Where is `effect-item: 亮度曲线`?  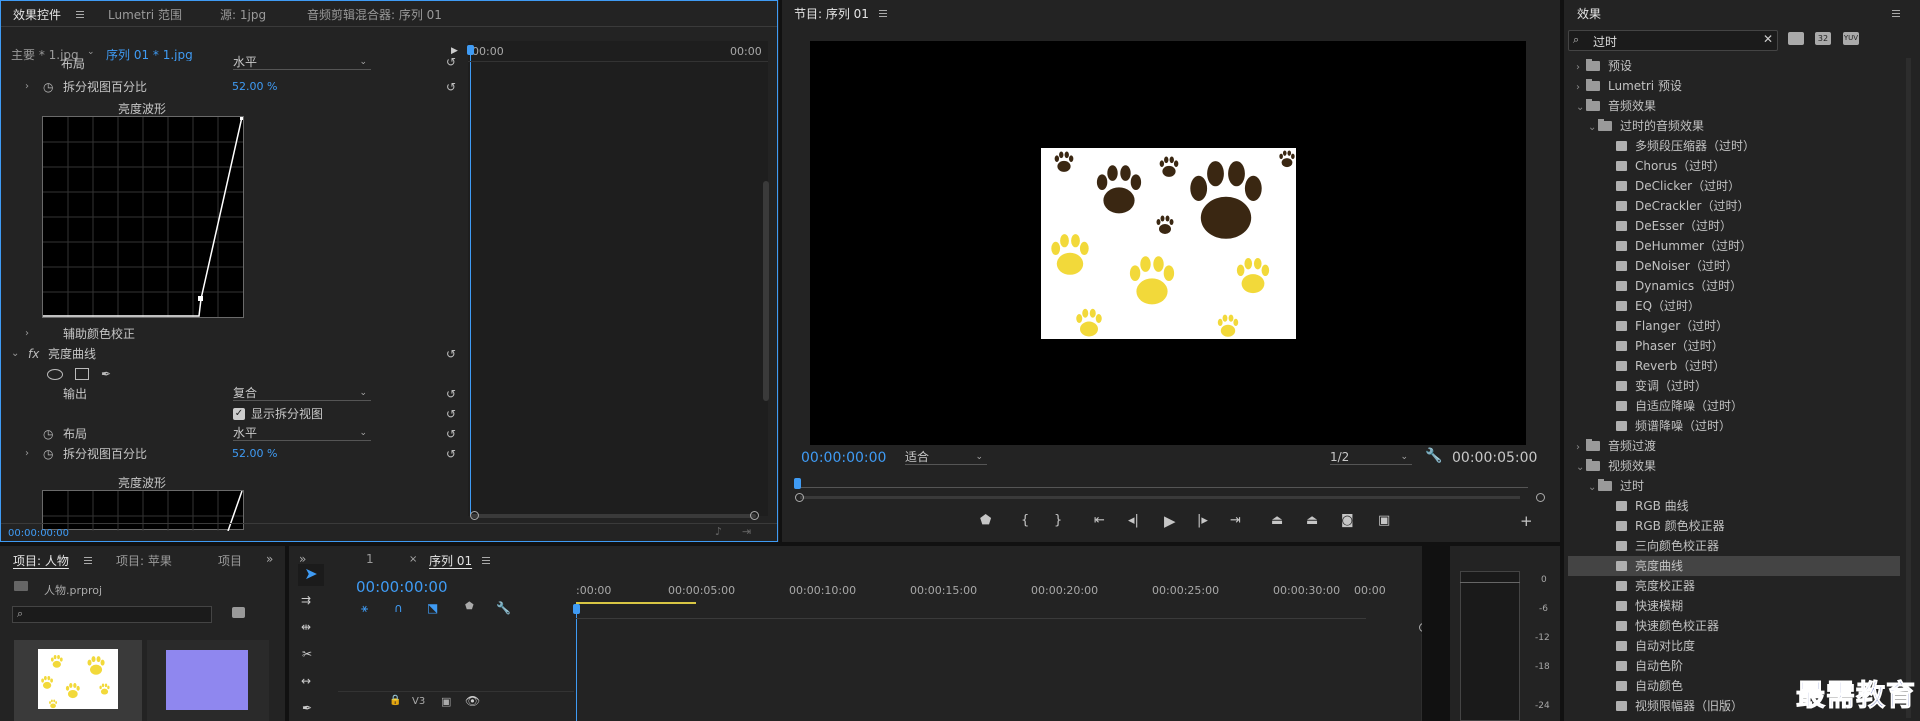
effect-item: 亮度曲线 is located at coordinates (1734, 566).